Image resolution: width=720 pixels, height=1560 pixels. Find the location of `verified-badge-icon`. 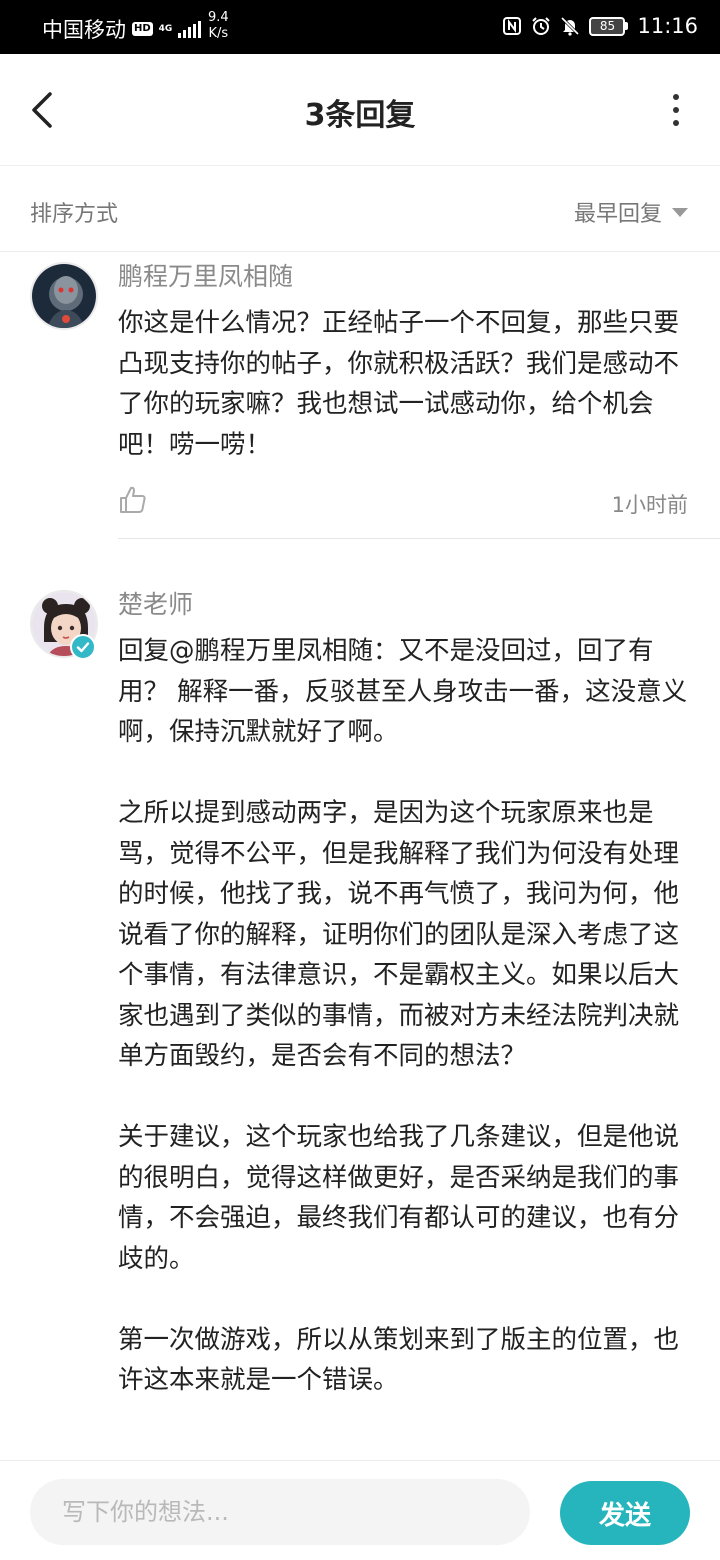

verified-badge-icon is located at coordinates (83, 647).